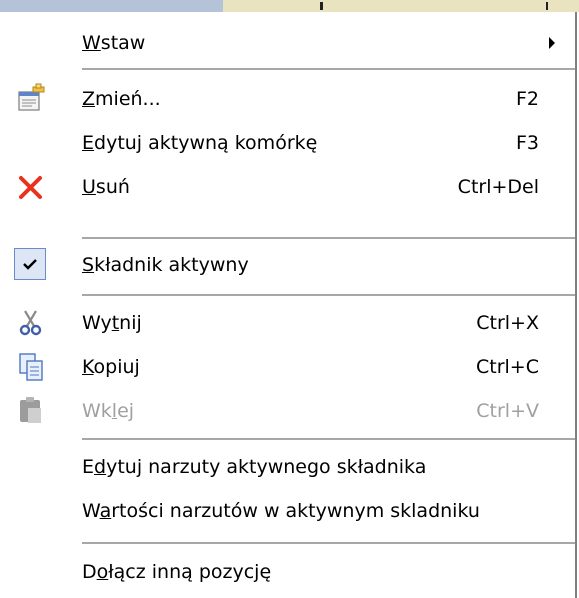 The height and width of the screenshot is (598, 579). What do you see at coordinates (288, 572) in the screenshot?
I see `menu-item-dolacz: Dołącz inną pozycję` at bounding box center [288, 572].